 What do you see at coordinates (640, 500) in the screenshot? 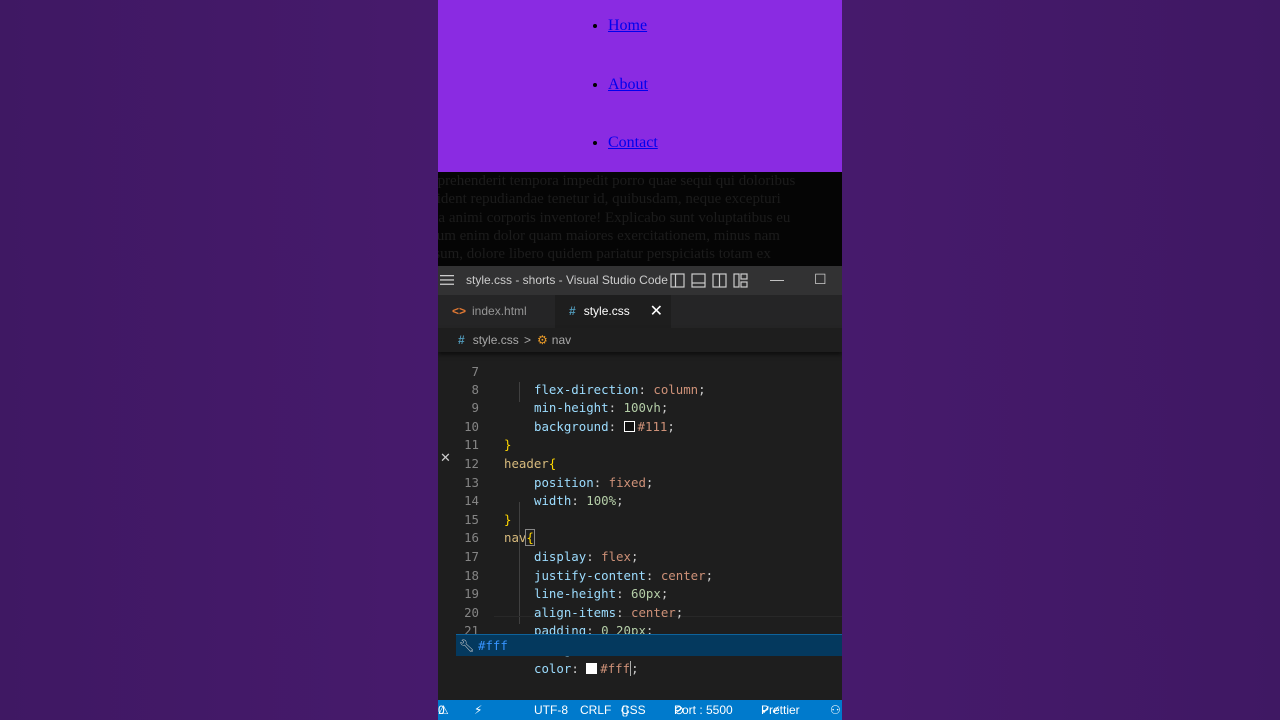
I see `code-line: 14 }` at bounding box center [640, 500].